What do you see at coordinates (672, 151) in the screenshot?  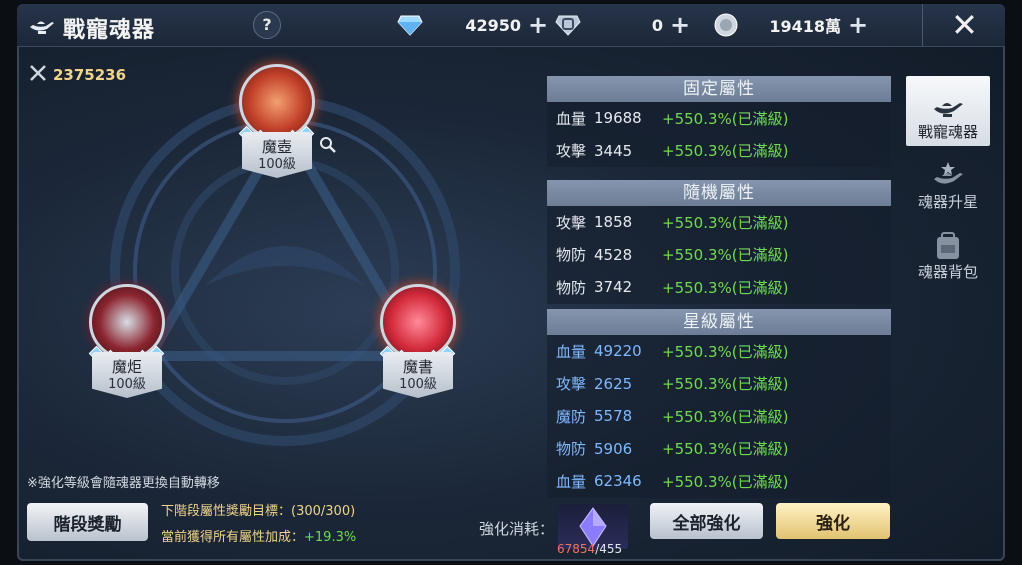 I see `attribute-row: 攻擊 3445 +550.3%(已滿級)` at bounding box center [672, 151].